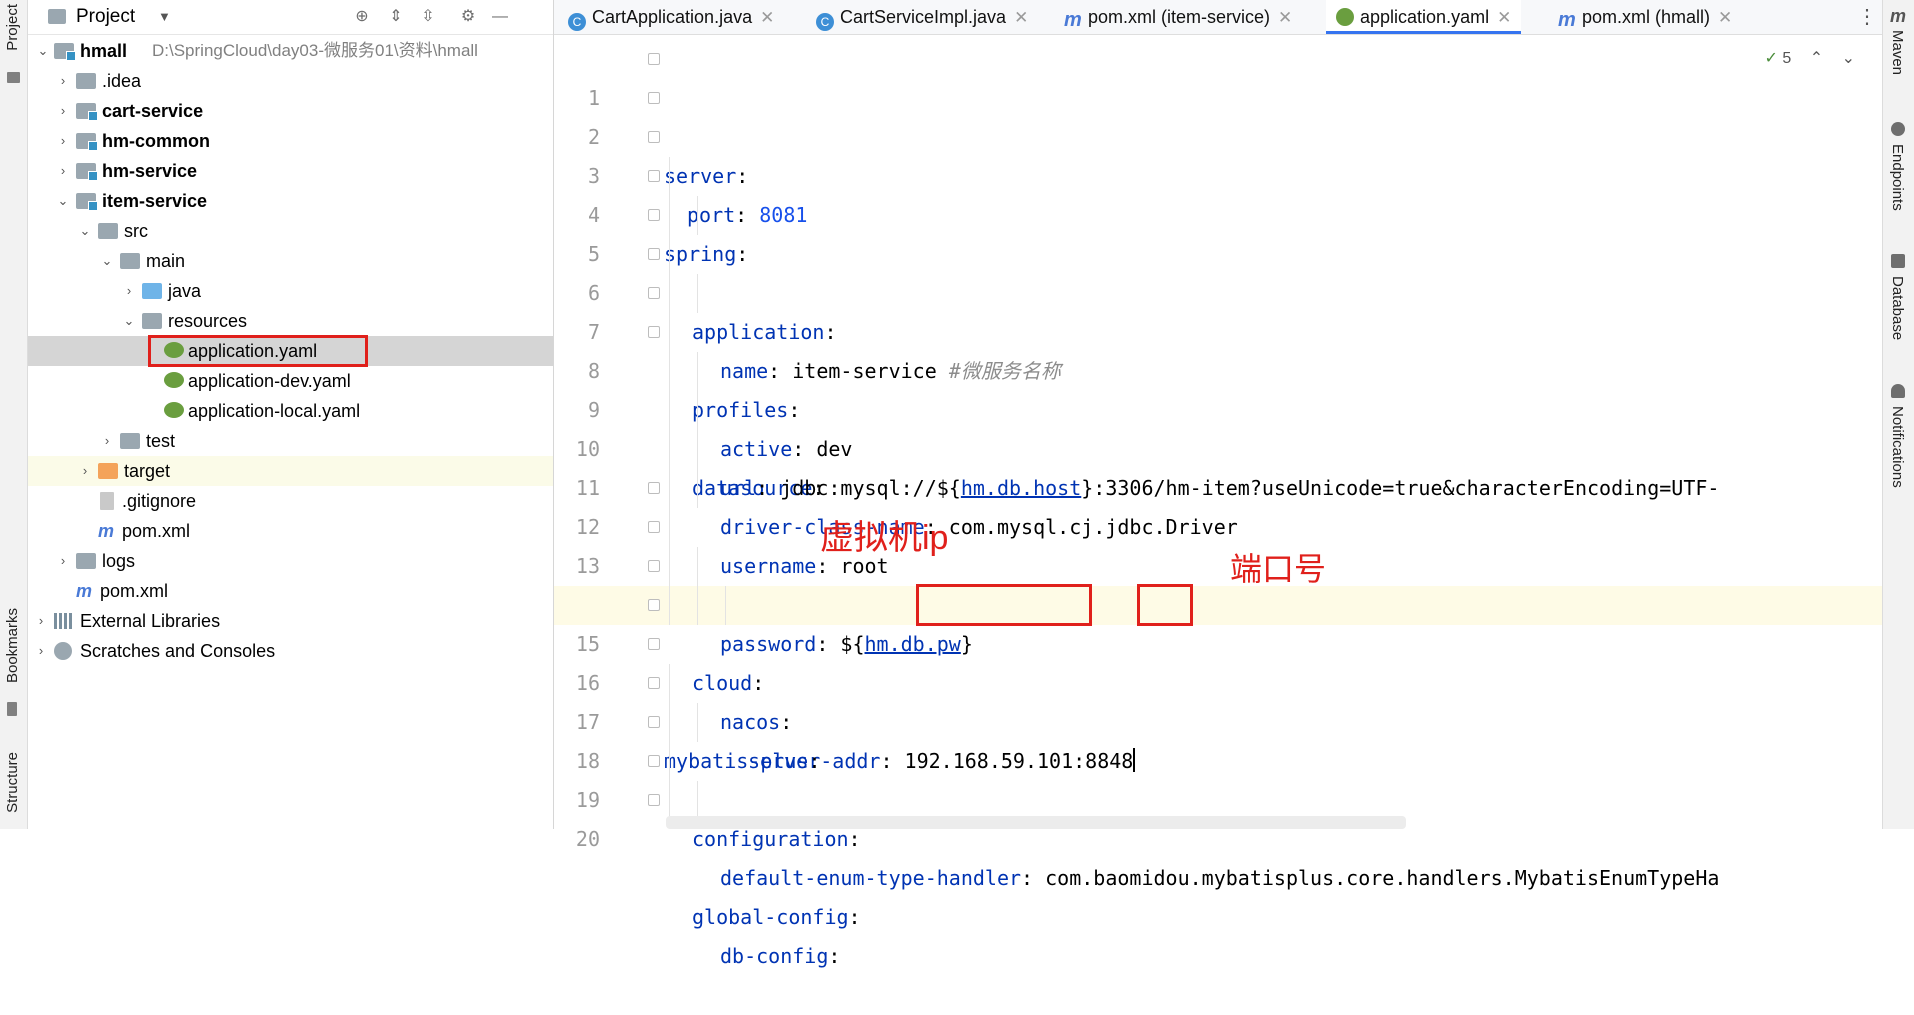 This screenshot has width=1914, height=1015. Describe the element at coordinates (290, 441) in the screenshot. I see `tree-item-test: › test` at that location.